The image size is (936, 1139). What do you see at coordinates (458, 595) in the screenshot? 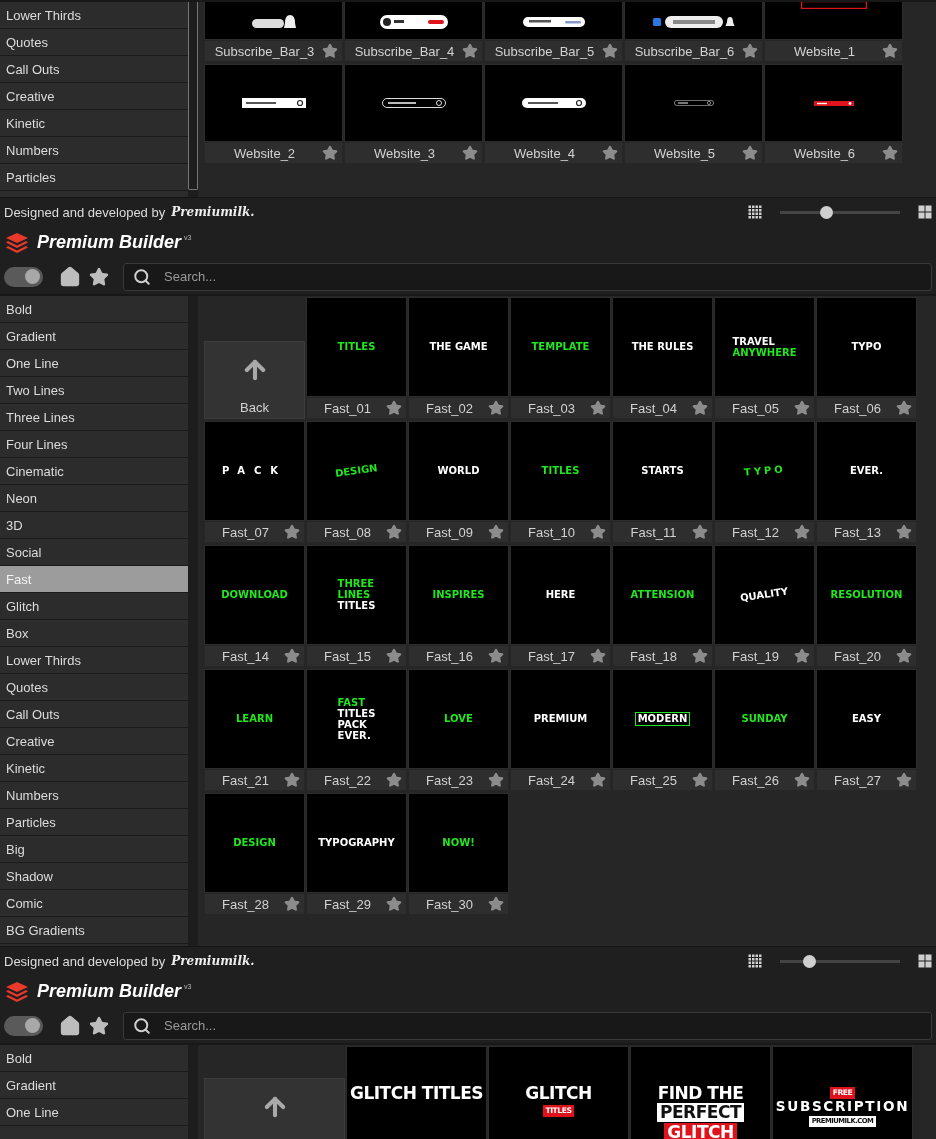
I see `thumbnail: INSPIRES` at bounding box center [458, 595].